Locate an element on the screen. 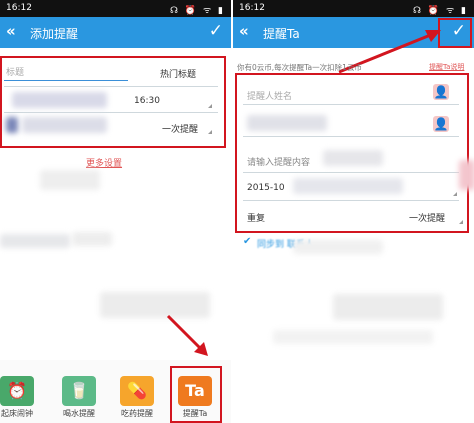  hot-titles-button: 热门标题 is located at coordinates (178, 73).